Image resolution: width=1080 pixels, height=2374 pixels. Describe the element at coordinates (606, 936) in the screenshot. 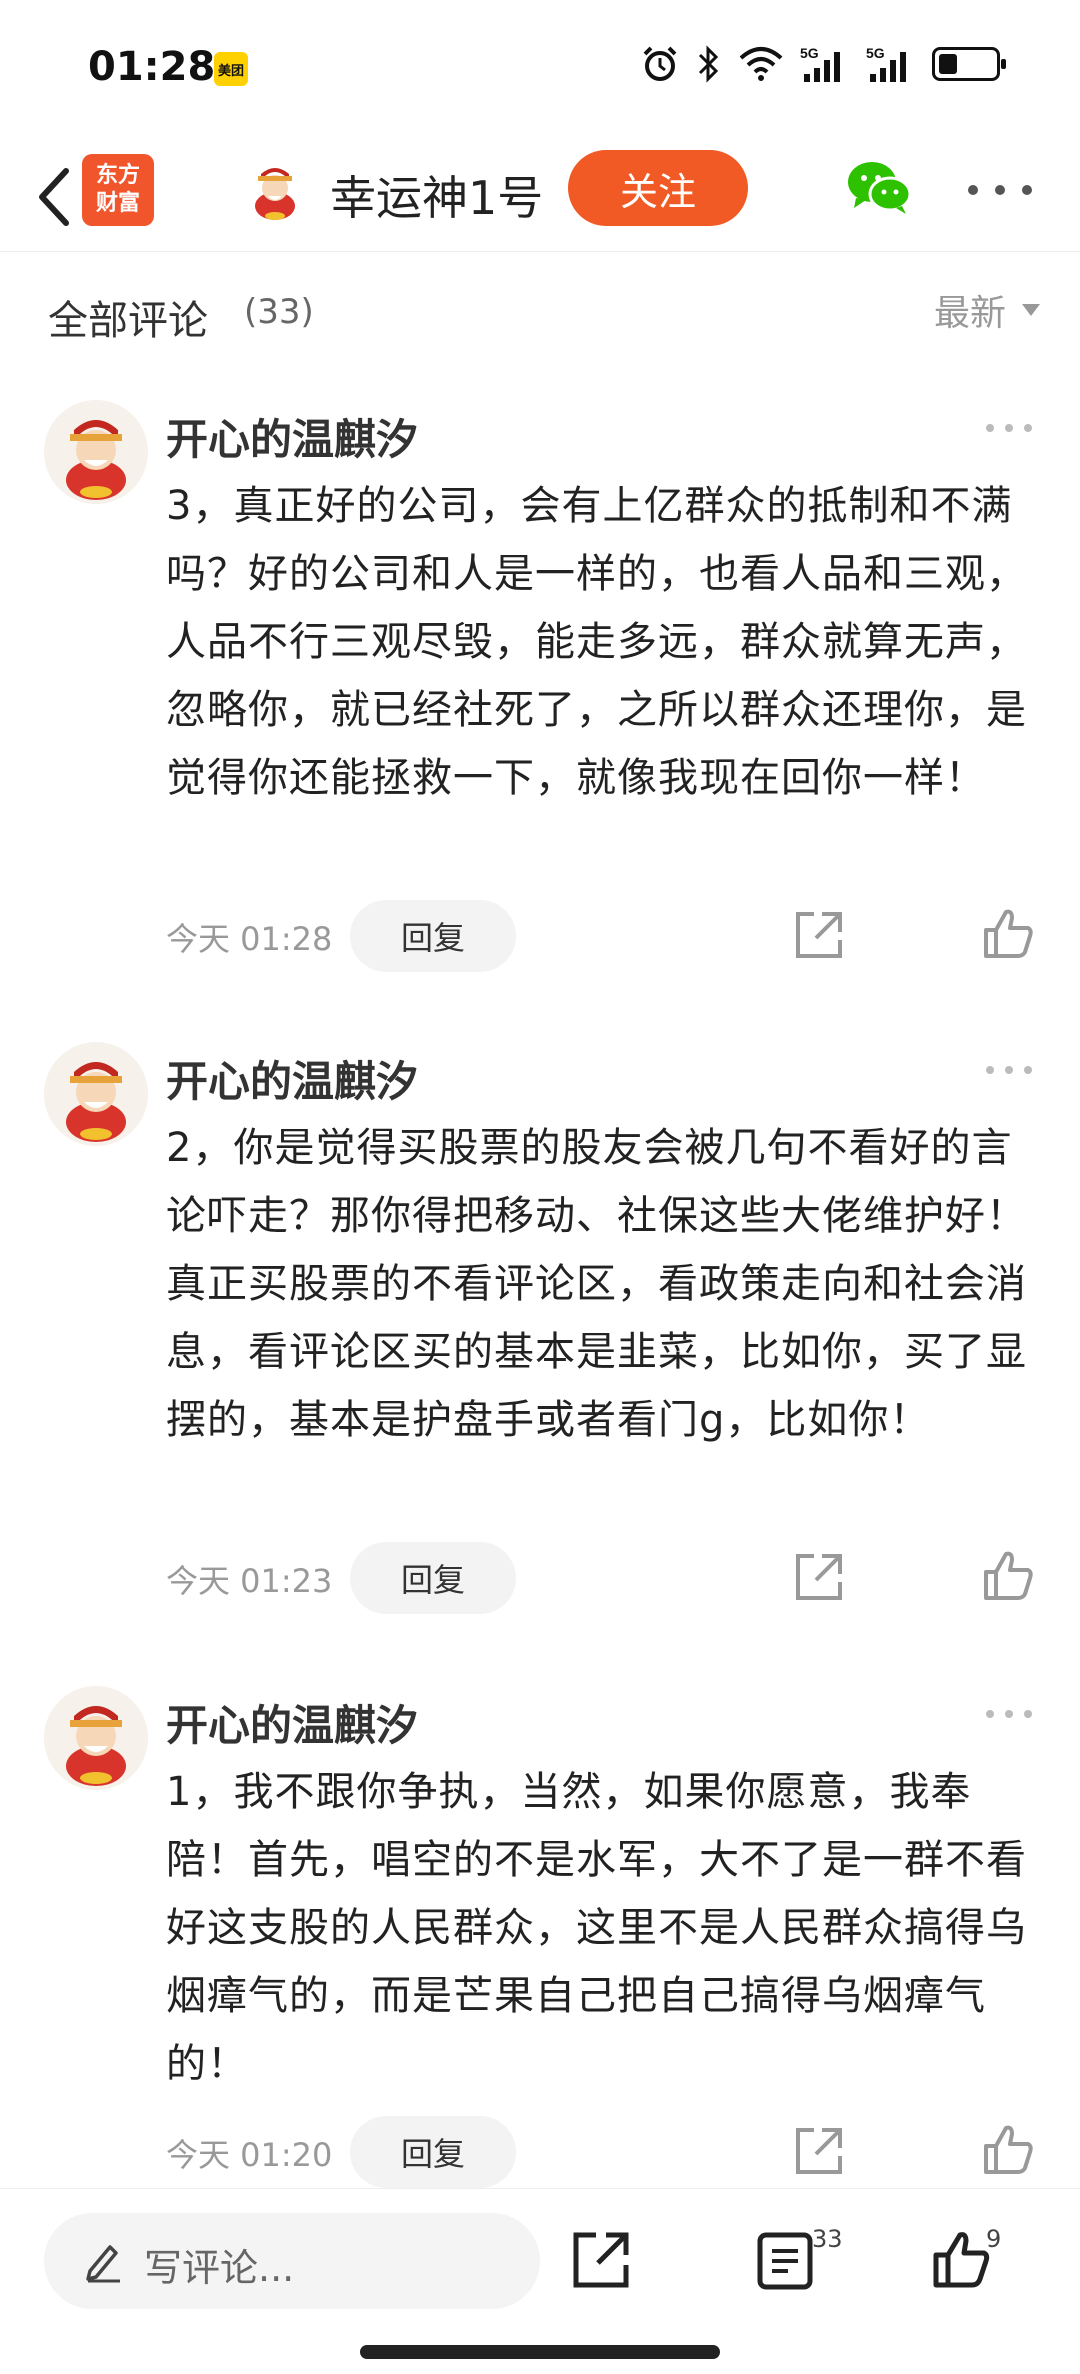

I see `comment-footer: 今天 01:28 回复` at that location.